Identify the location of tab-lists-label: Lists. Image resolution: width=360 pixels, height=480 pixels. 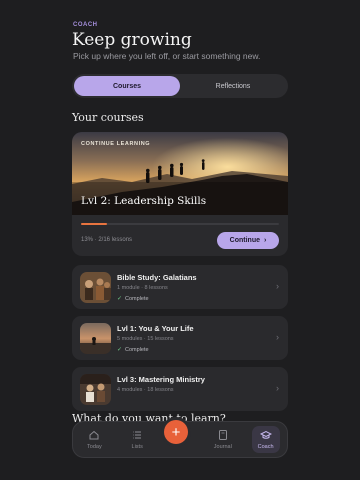
(137, 447).